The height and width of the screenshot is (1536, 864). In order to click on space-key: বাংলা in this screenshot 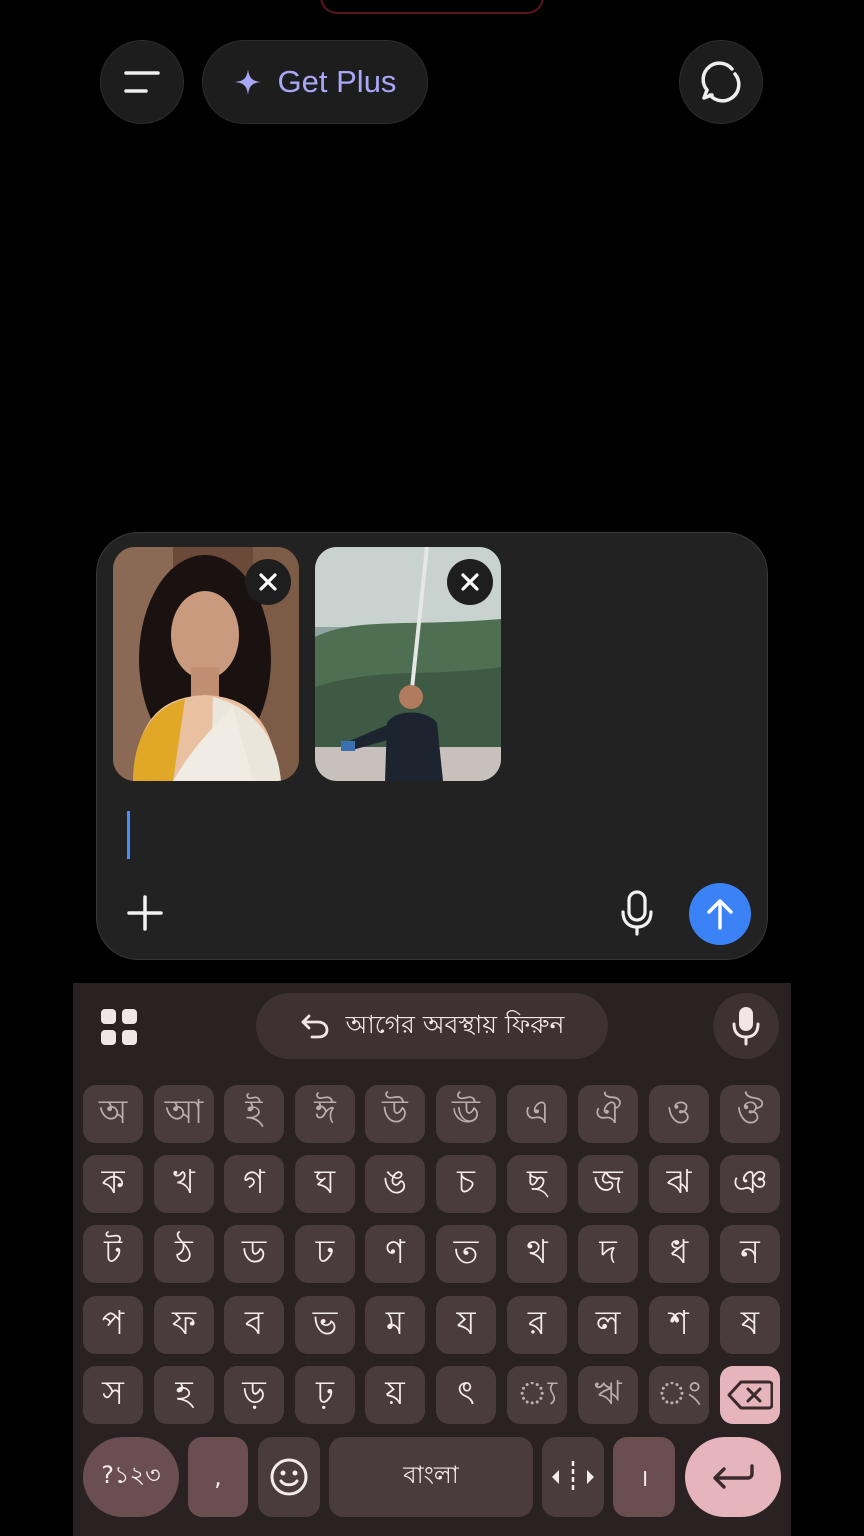, I will do `click(431, 1477)`.